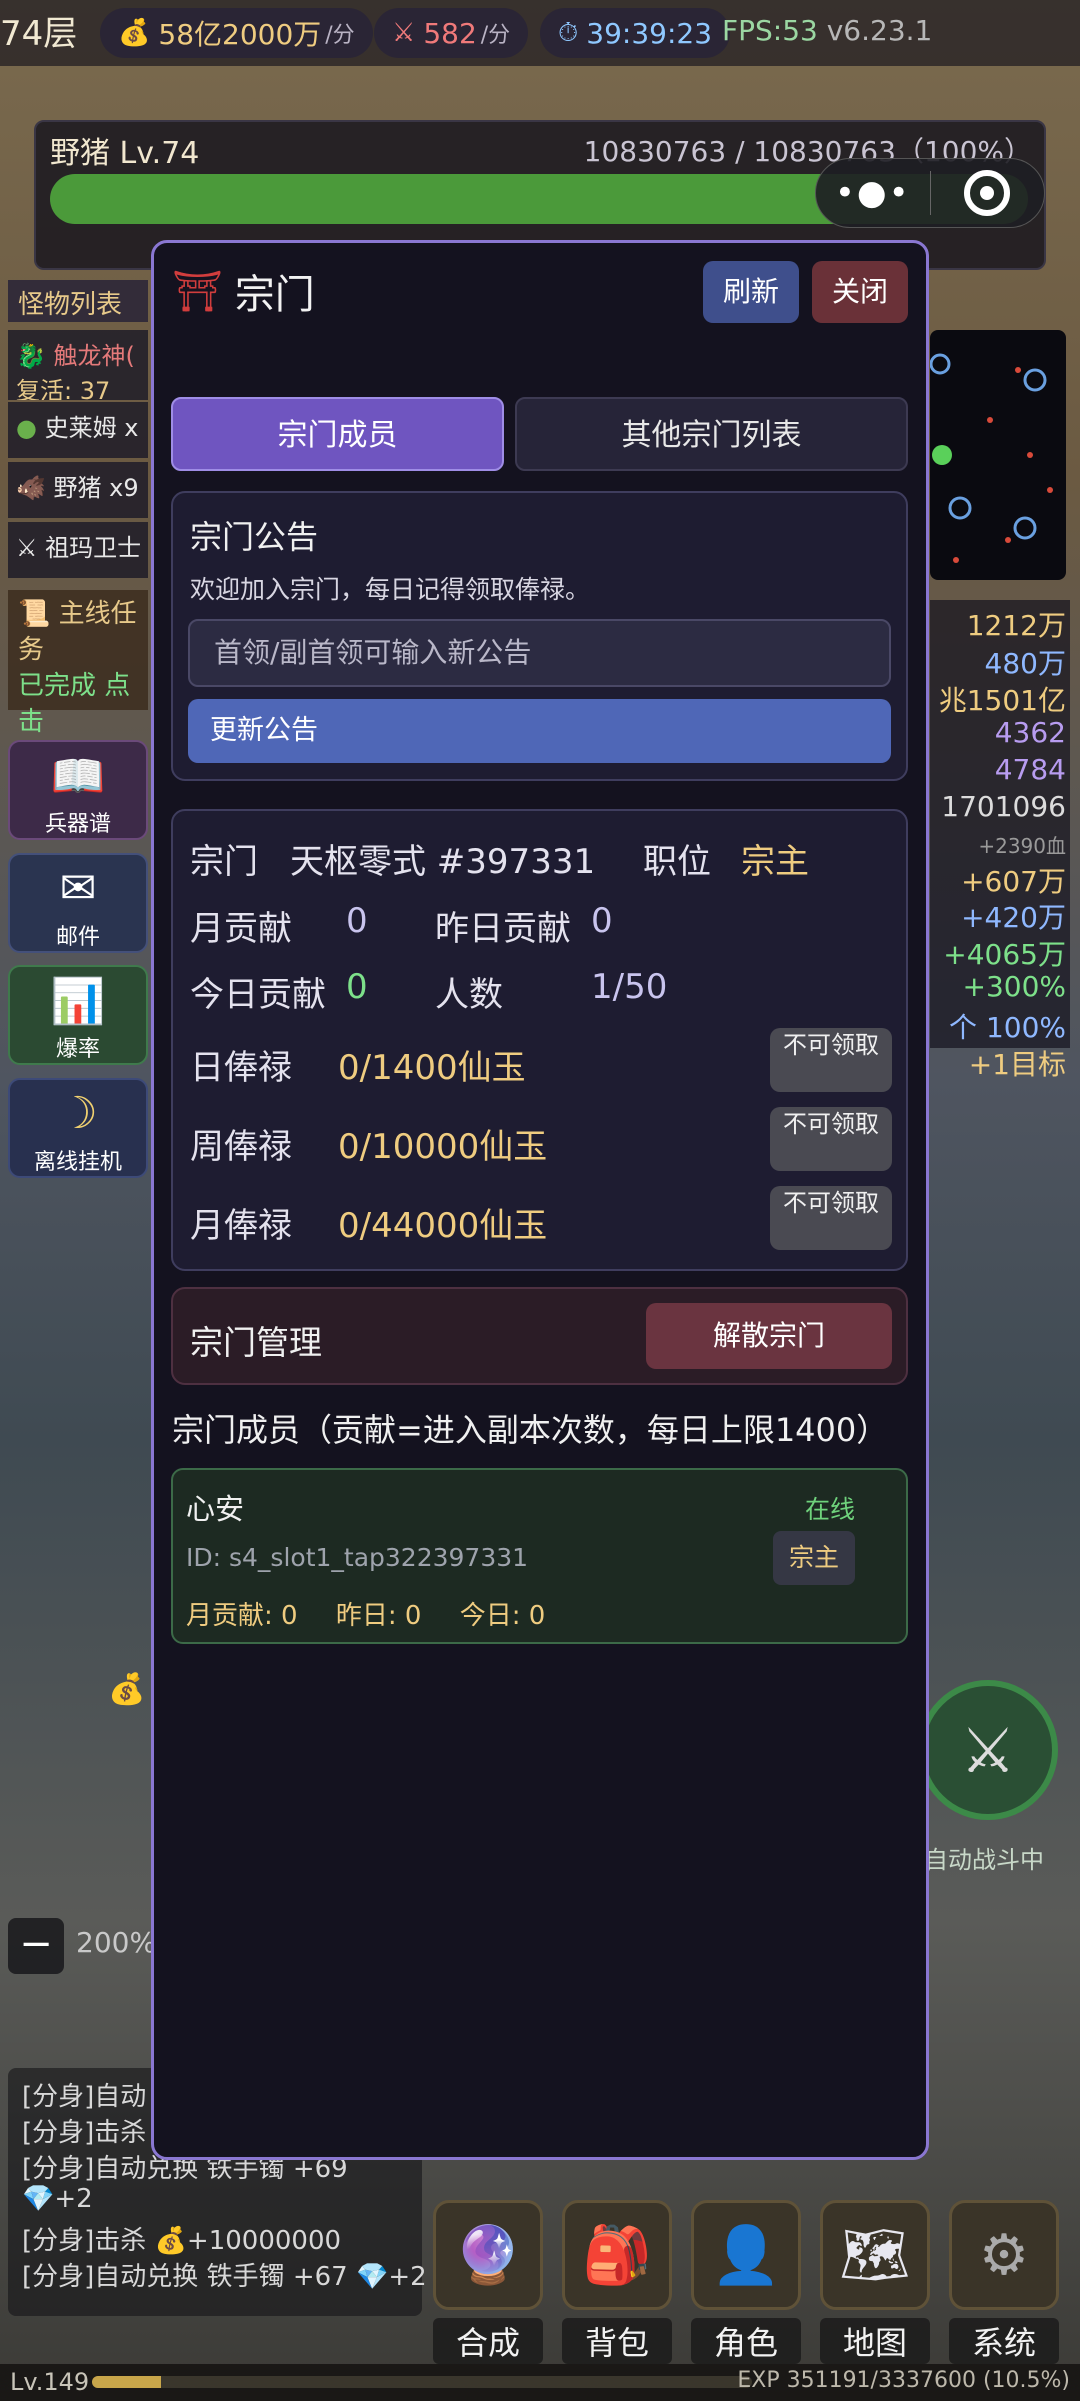  Describe the element at coordinates (84, 2133) in the screenshot. I see `log-line: [分身]击杀` at that location.